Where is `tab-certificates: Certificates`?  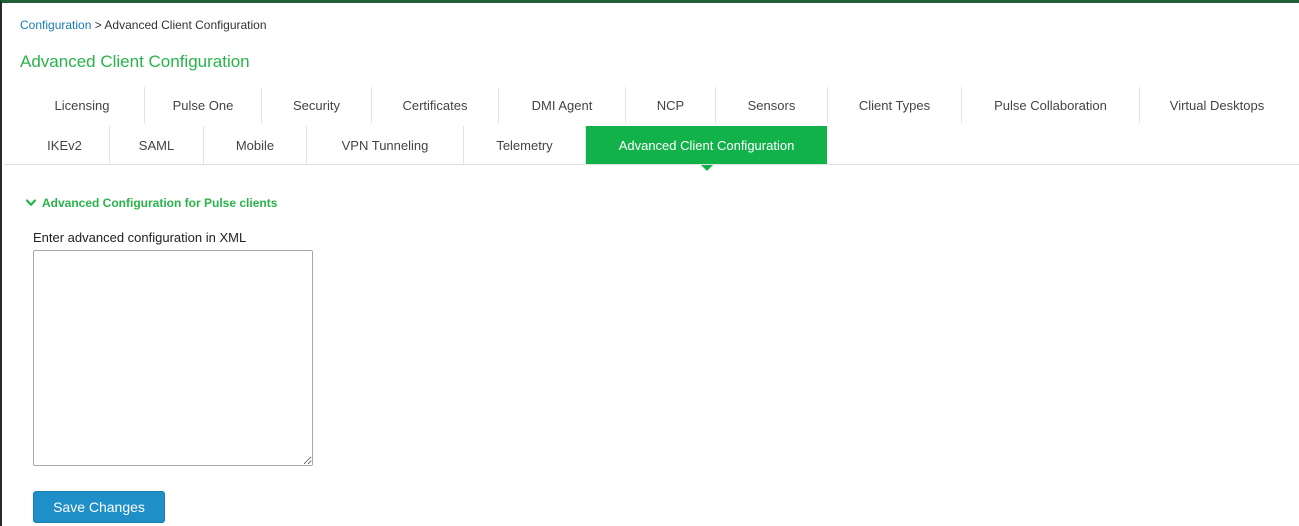
tab-certificates: Certificates is located at coordinates (435, 105).